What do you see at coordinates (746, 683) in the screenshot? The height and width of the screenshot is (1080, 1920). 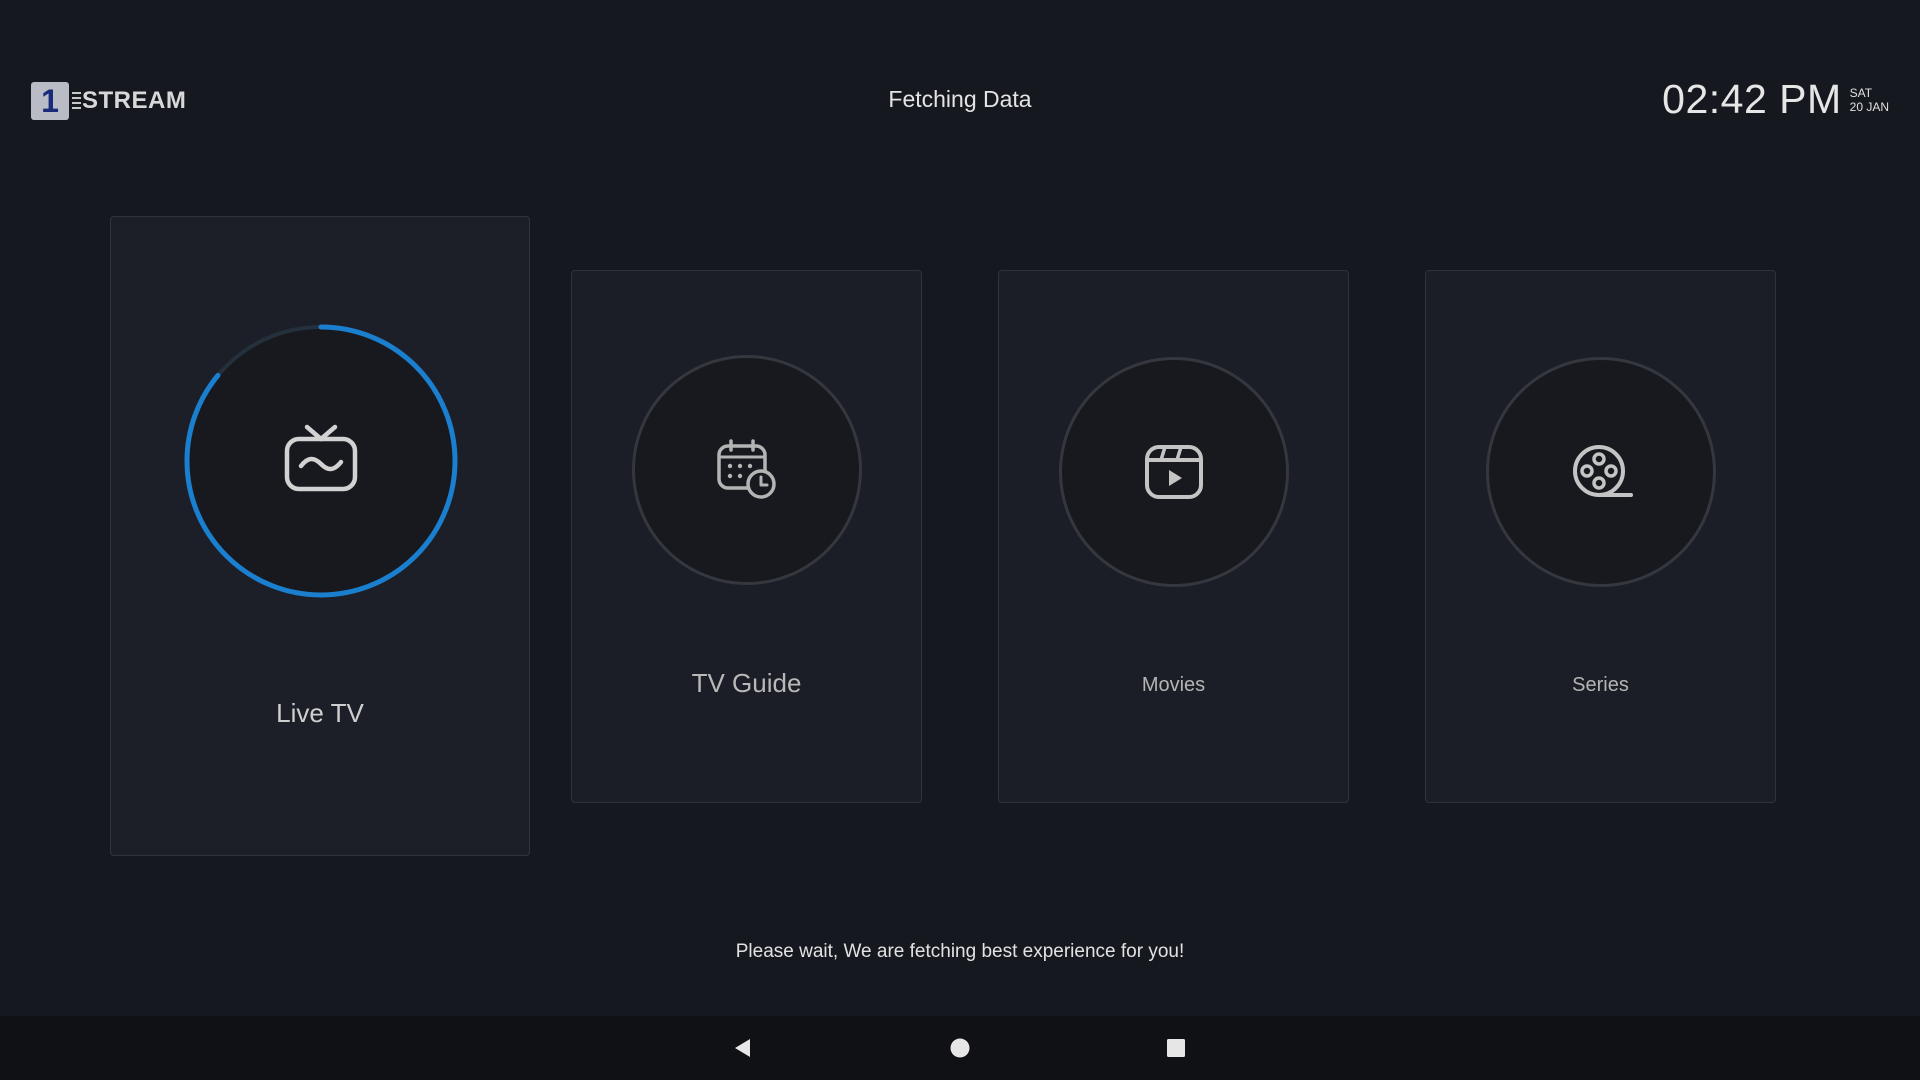 I see `tile-label-tv-guide: TV Guide` at bounding box center [746, 683].